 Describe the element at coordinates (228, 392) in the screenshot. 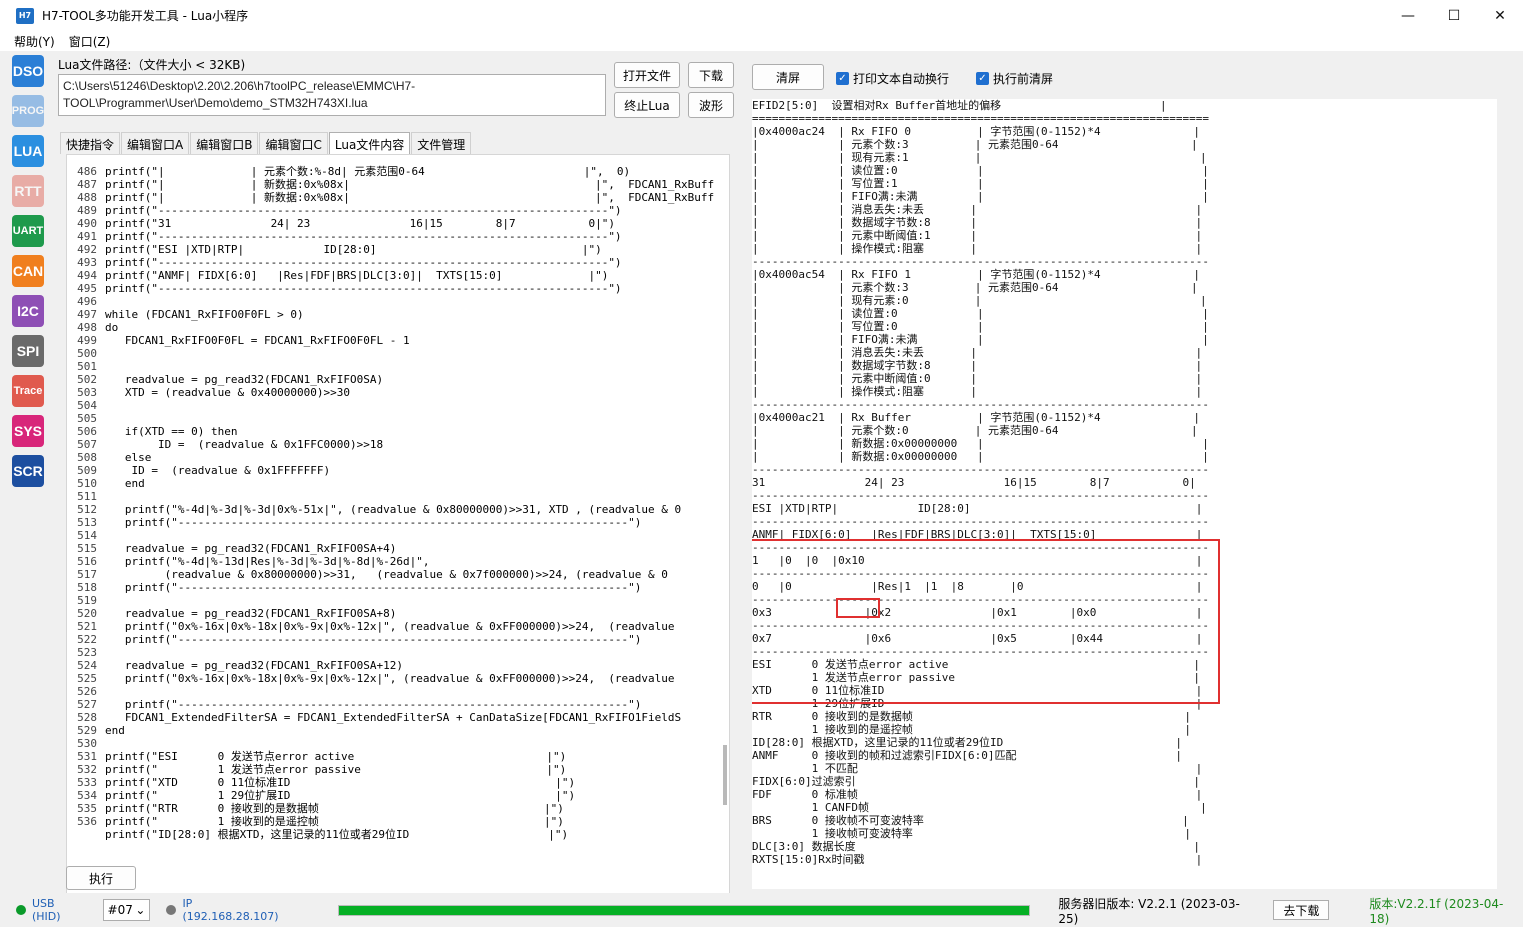

I see `line-text: XTD = (readvalue & 0x40000000)>>30` at that location.